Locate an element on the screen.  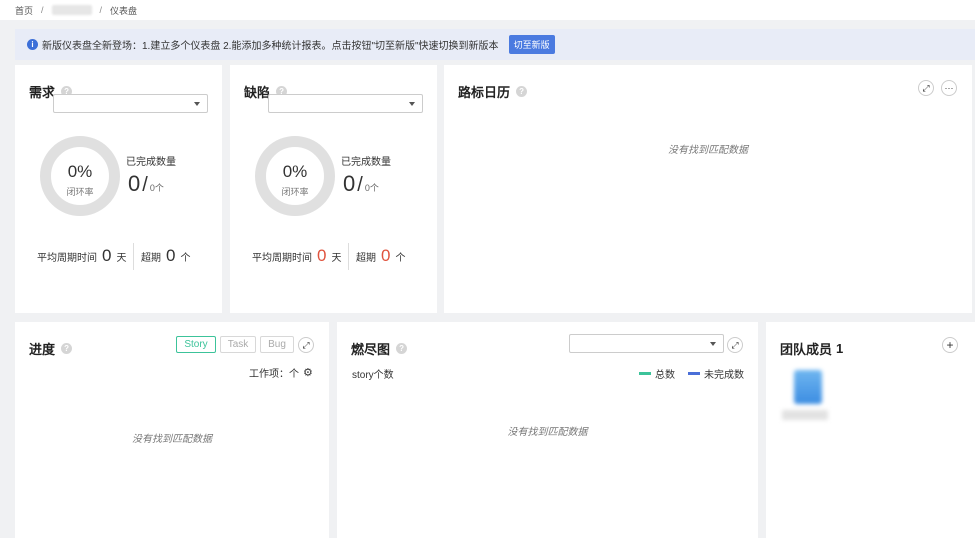
tab-task: Task is located at coordinates (238, 344).